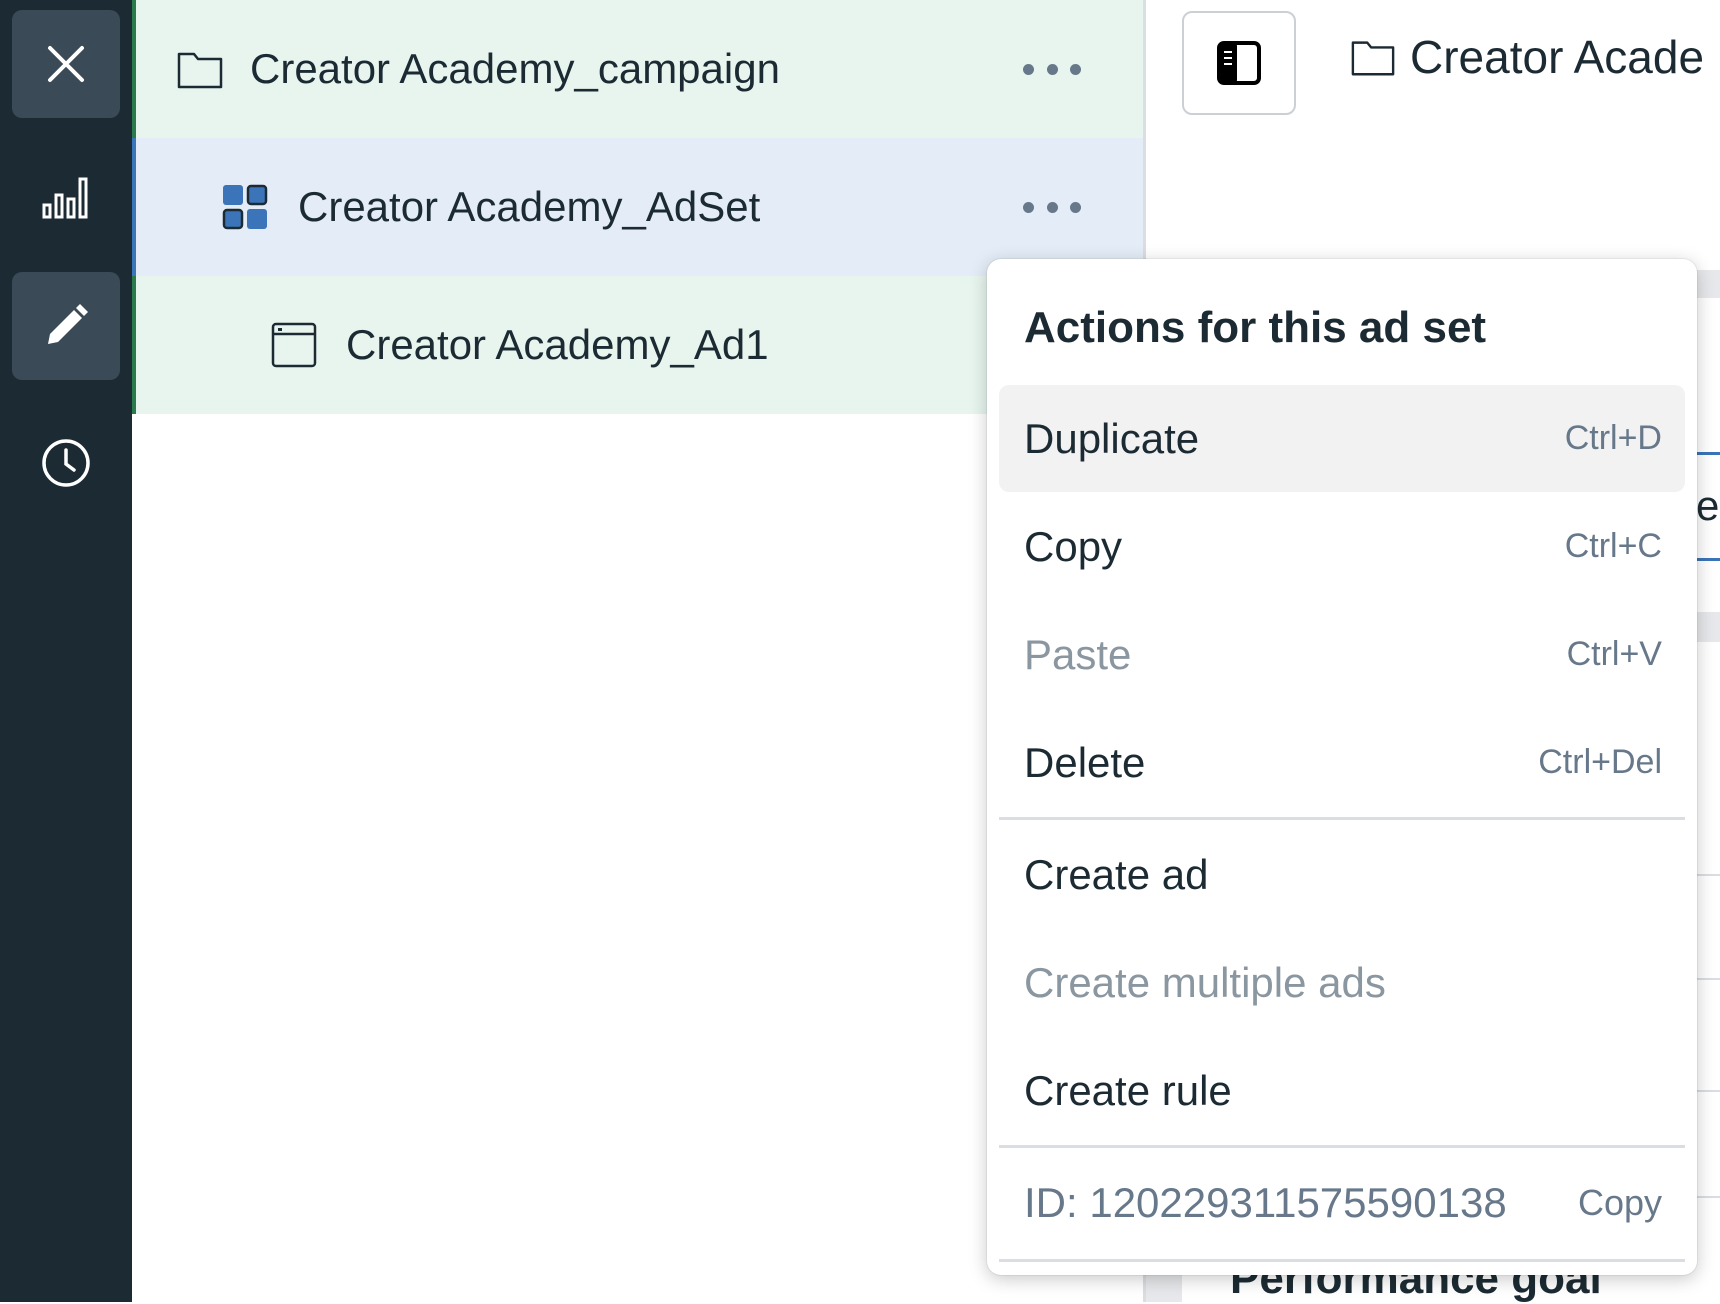 Image resolution: width=1720 pixels, height=1304 pixels. Describe the element at coordinates (1116, 874) in the screenshot. I see `menu-item-label: Create ad` at that location.